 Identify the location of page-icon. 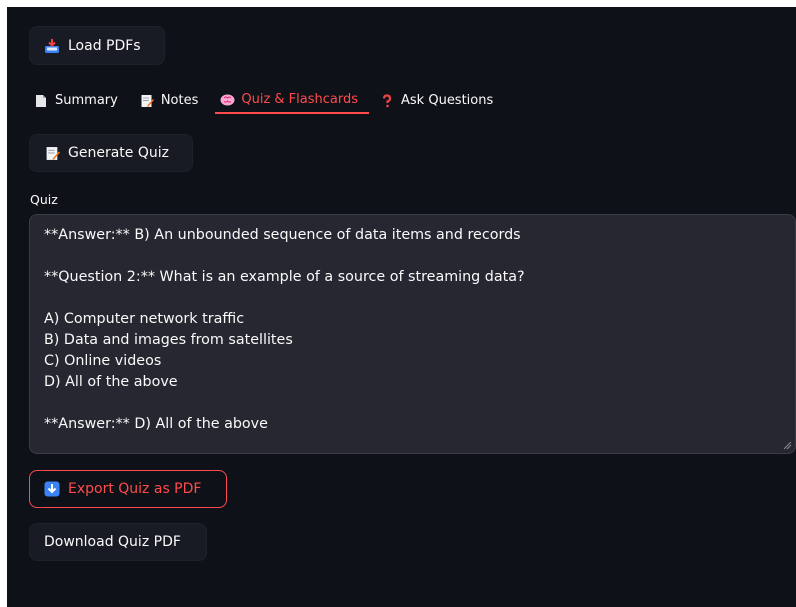
(41, 101).